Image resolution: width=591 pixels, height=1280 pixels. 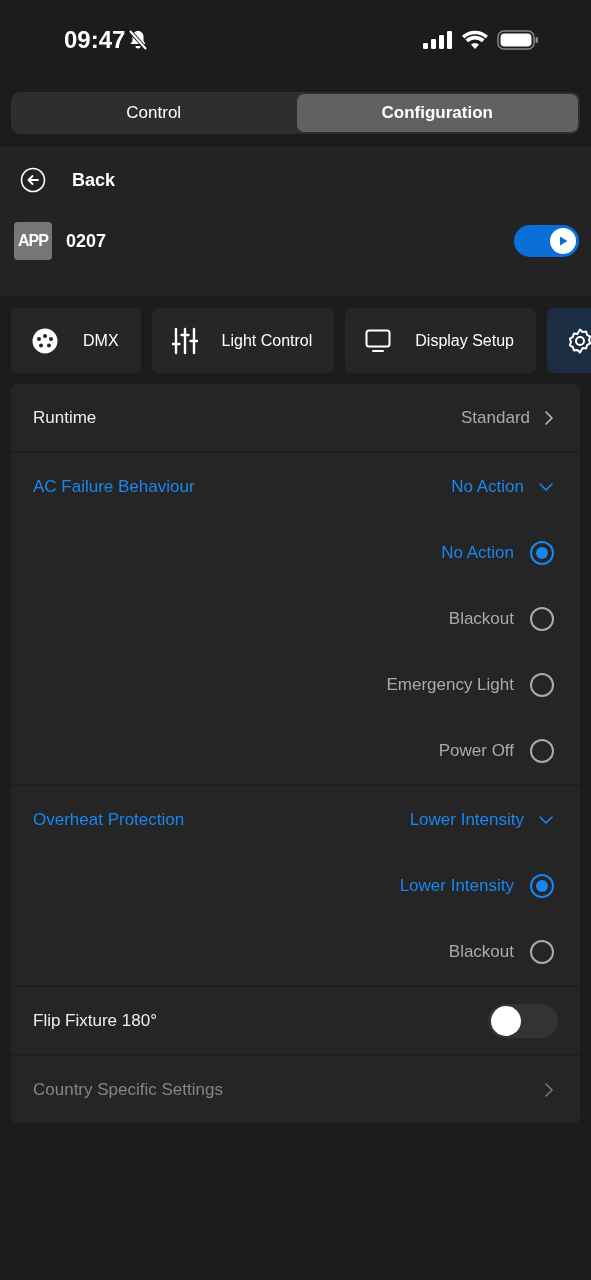 What do you see at coordinates (477, 553) in the screenshot?
I see `option-label: No Action` at bounding box center [477, 553].